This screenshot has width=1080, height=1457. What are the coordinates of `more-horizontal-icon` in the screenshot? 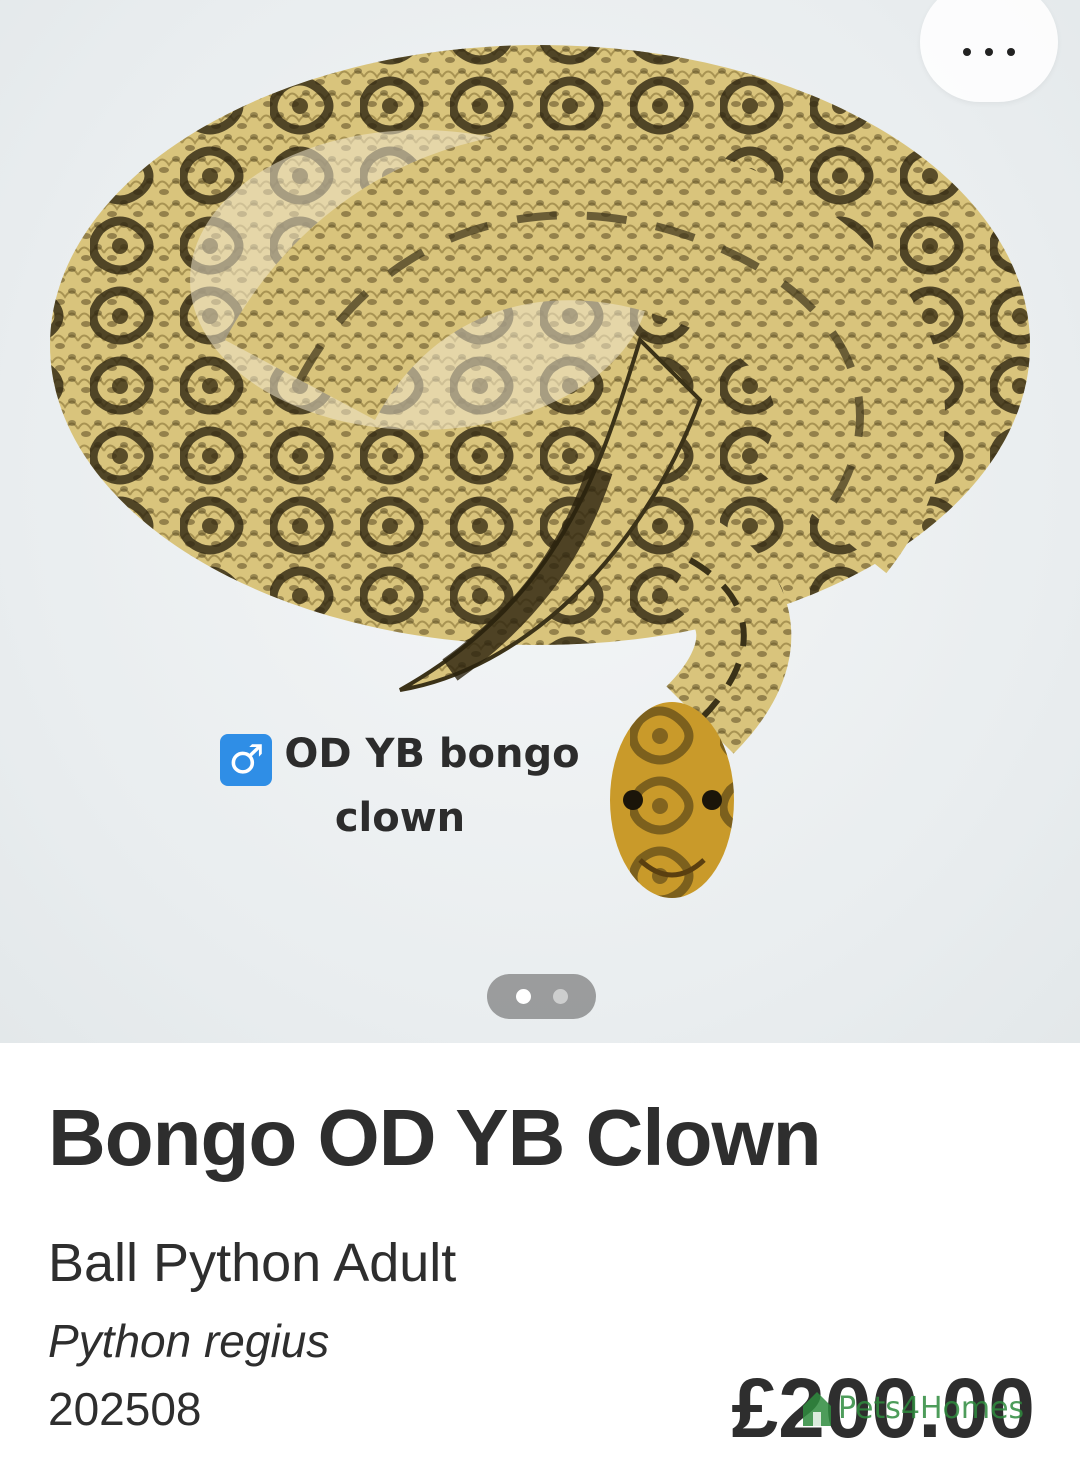 It's located at (989, 52).